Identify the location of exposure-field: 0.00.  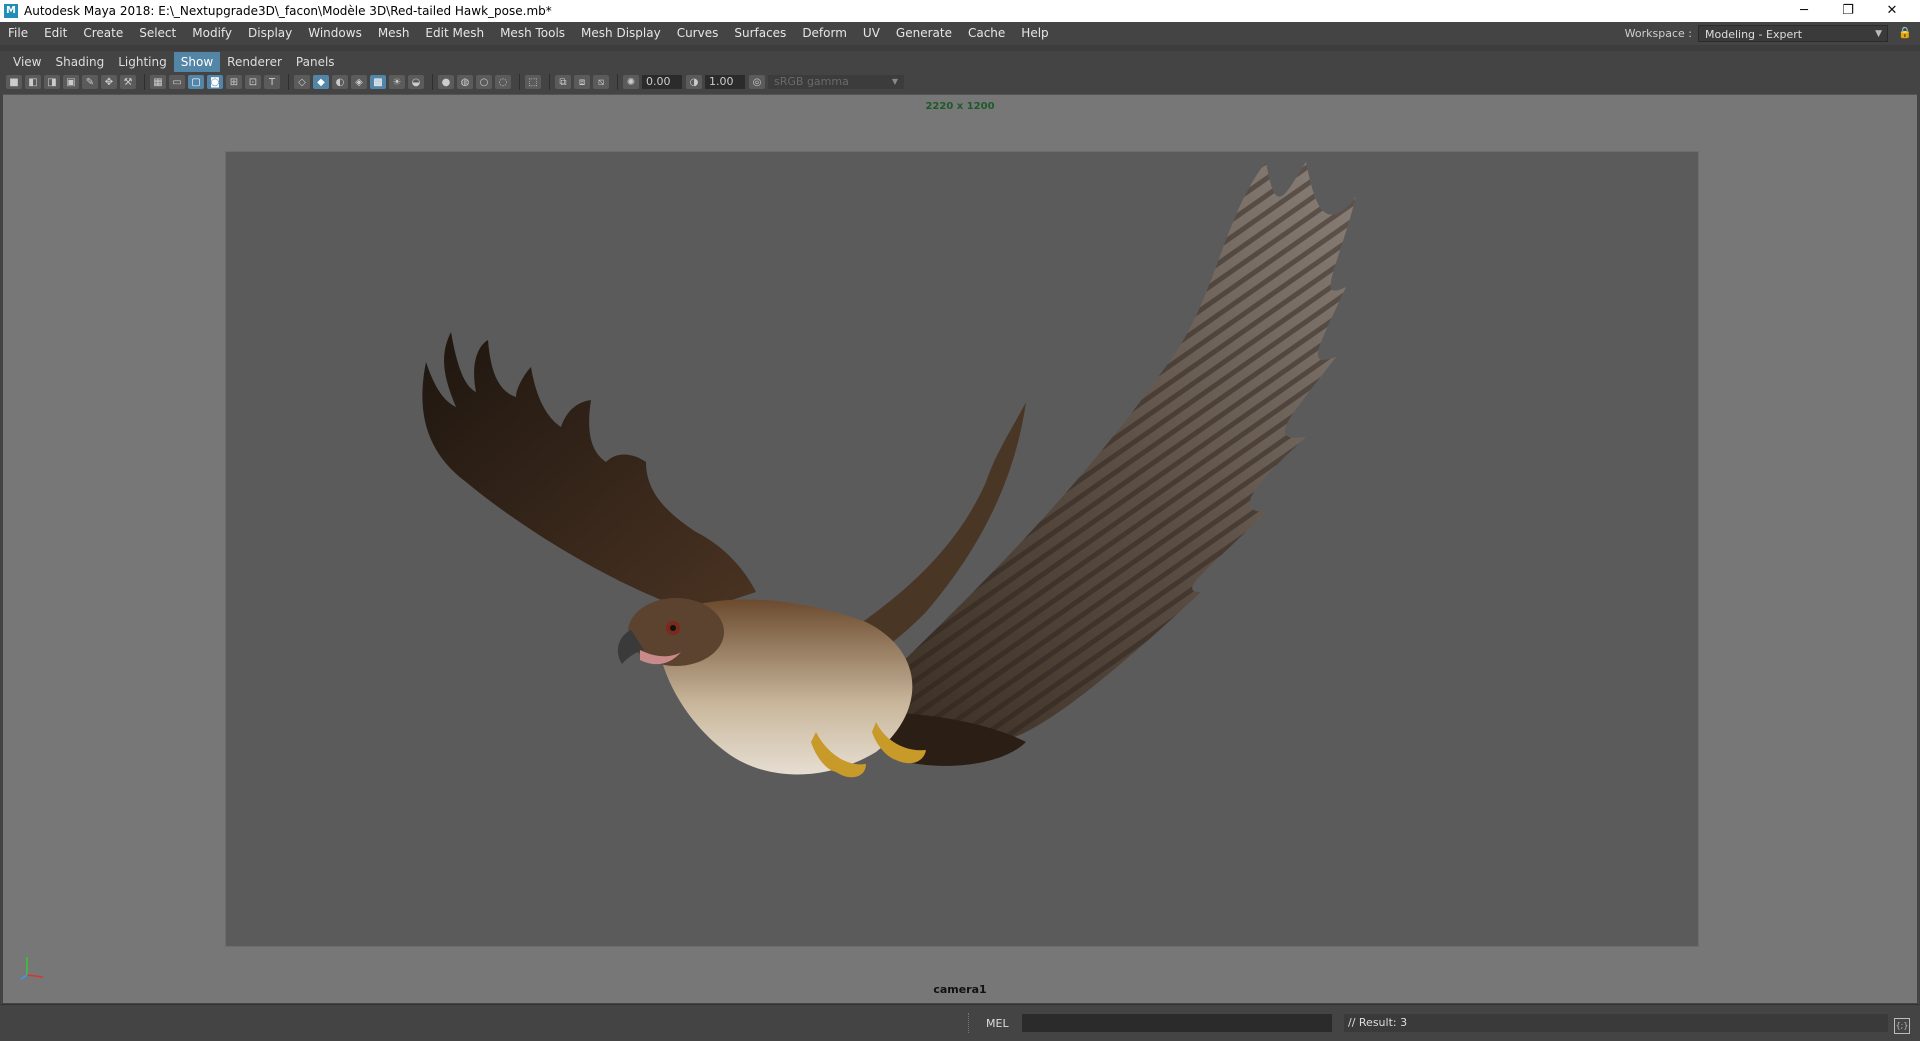
(662, 82).